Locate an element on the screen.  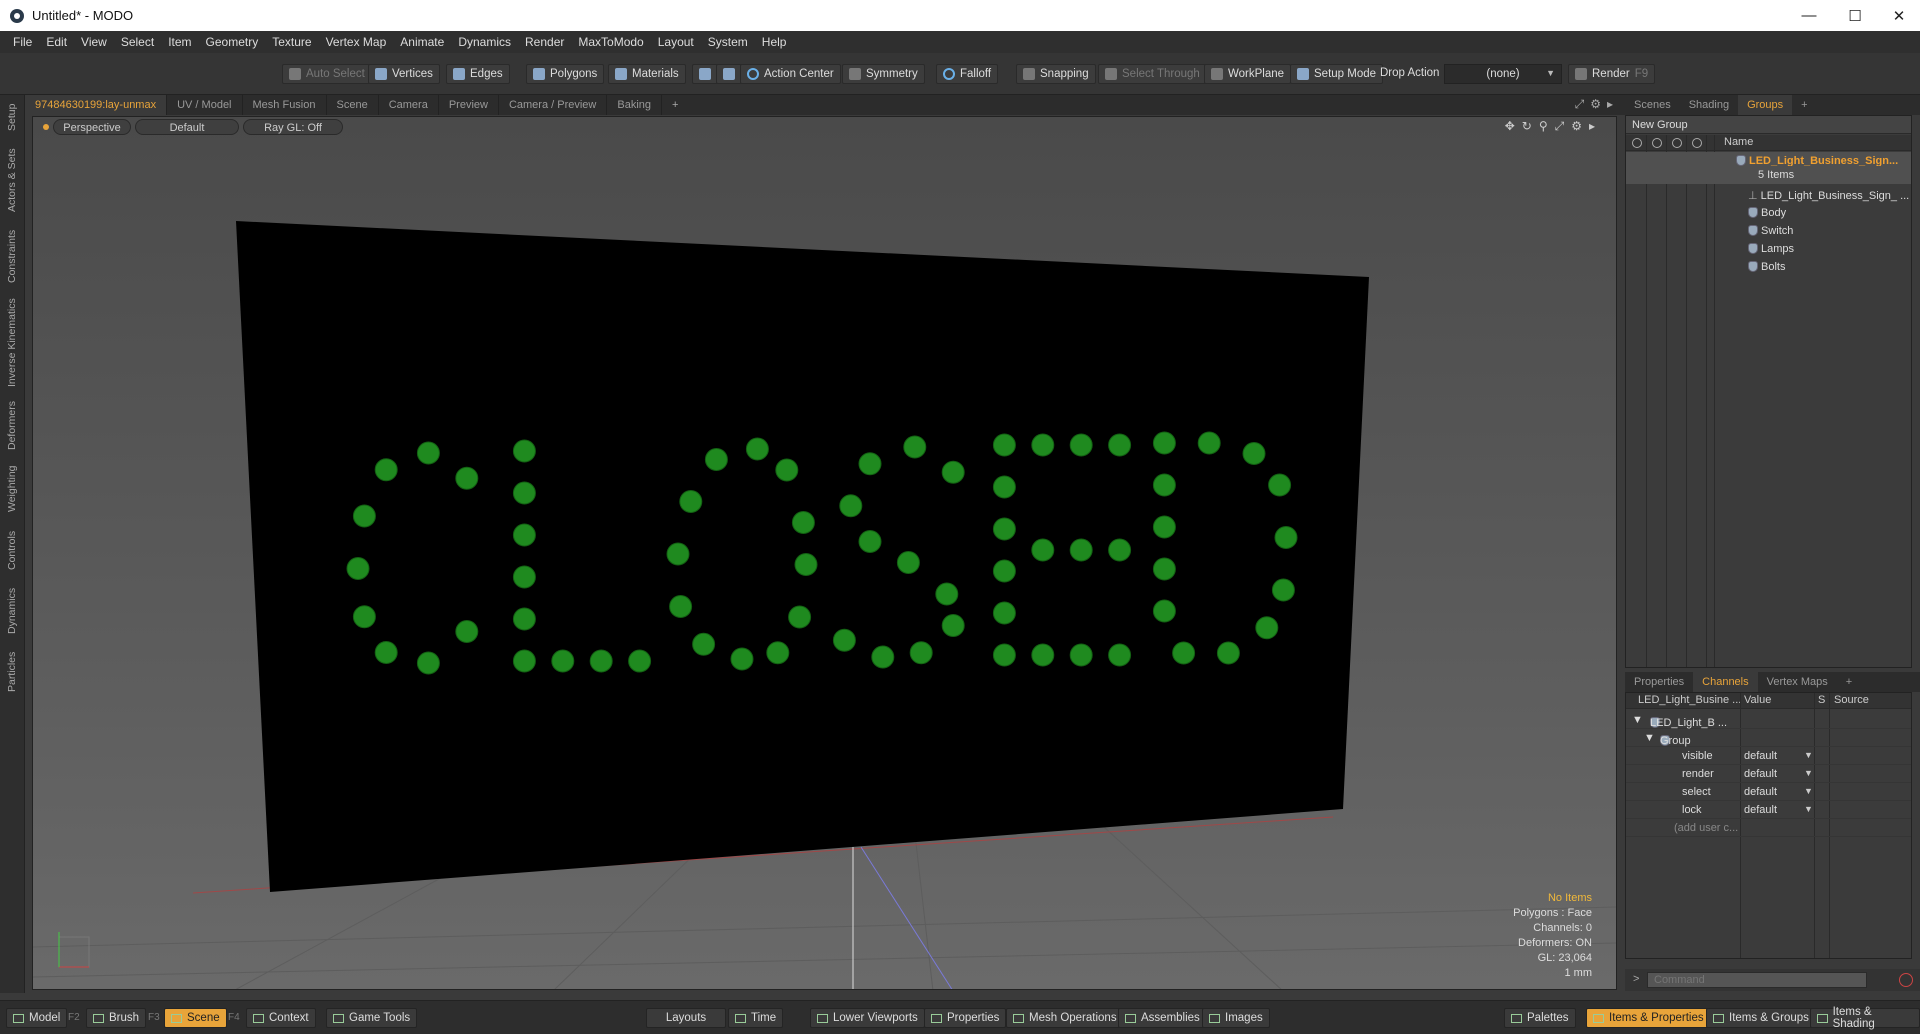
properties-panel-button: Properties is located at coordinates (965, 1018).